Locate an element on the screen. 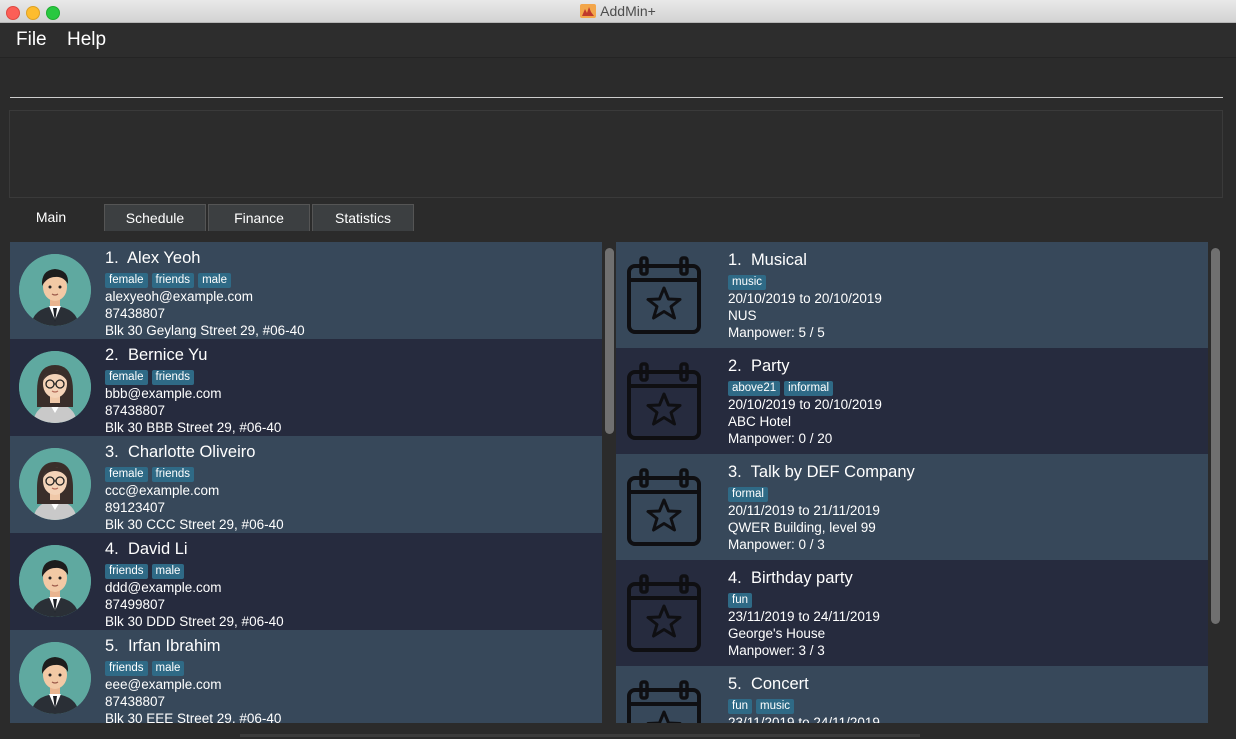  event-name-text: Musical is located at coordinates (778, 260).